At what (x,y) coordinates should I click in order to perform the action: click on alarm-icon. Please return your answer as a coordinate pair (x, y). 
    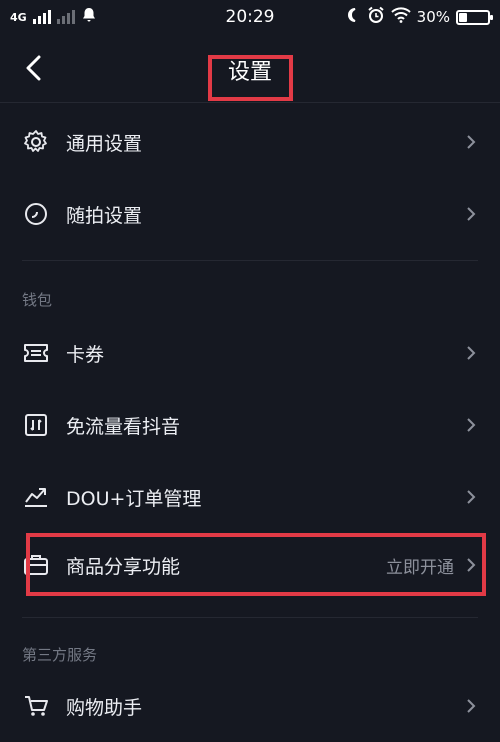
    Looking at the image, I should click on (376, 17).